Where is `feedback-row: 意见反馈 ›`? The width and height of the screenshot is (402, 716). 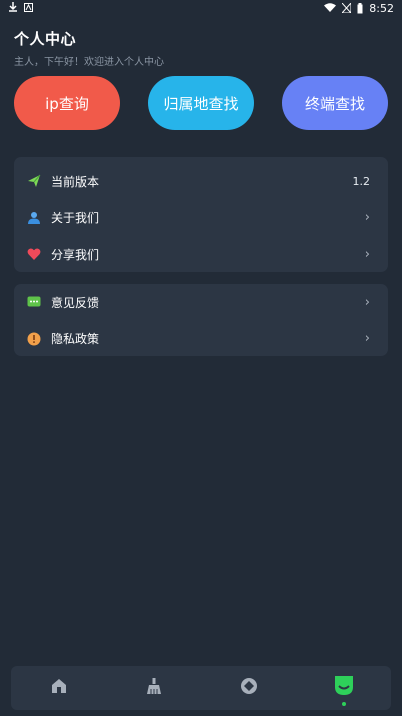
feedback-row: 意见反馈 › is located at coordinates (201, 302).